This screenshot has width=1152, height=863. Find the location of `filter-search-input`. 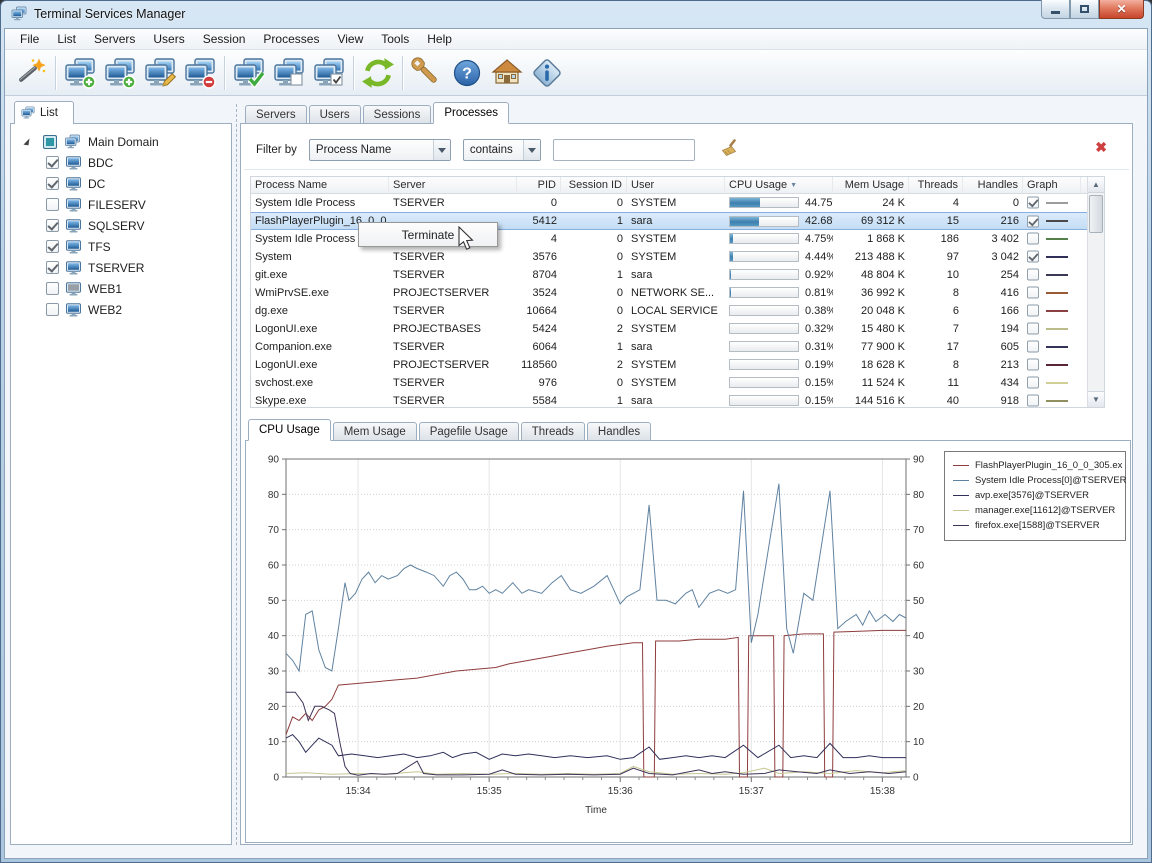

filter-search-input is located at coordinates (623, 150).